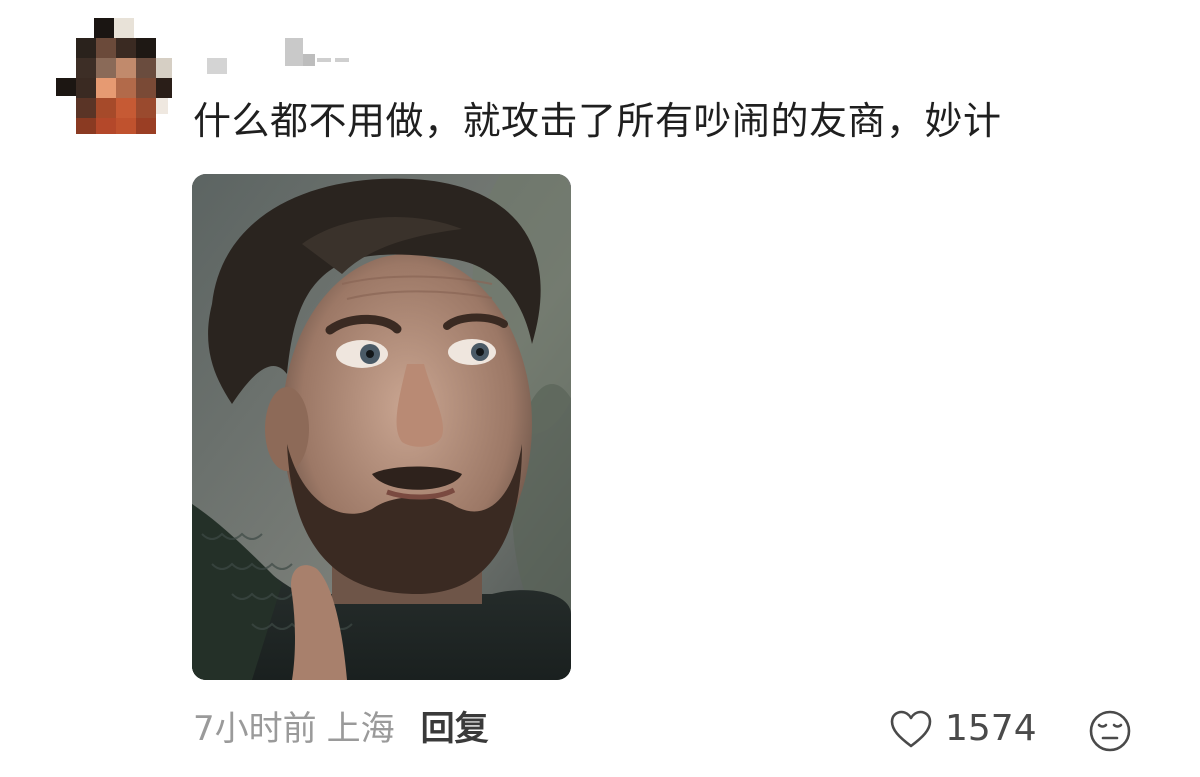  What do you see at coordinates (991, 728) in the screenshot?
I see `like-count: 1574` at bounding box center [991, 728].